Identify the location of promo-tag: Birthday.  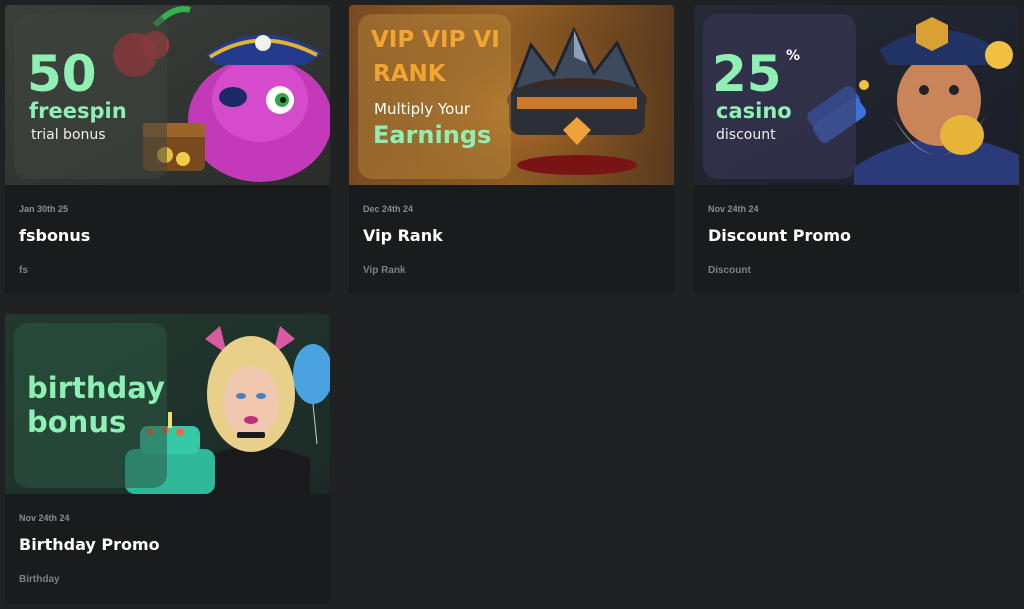
(39, 579).